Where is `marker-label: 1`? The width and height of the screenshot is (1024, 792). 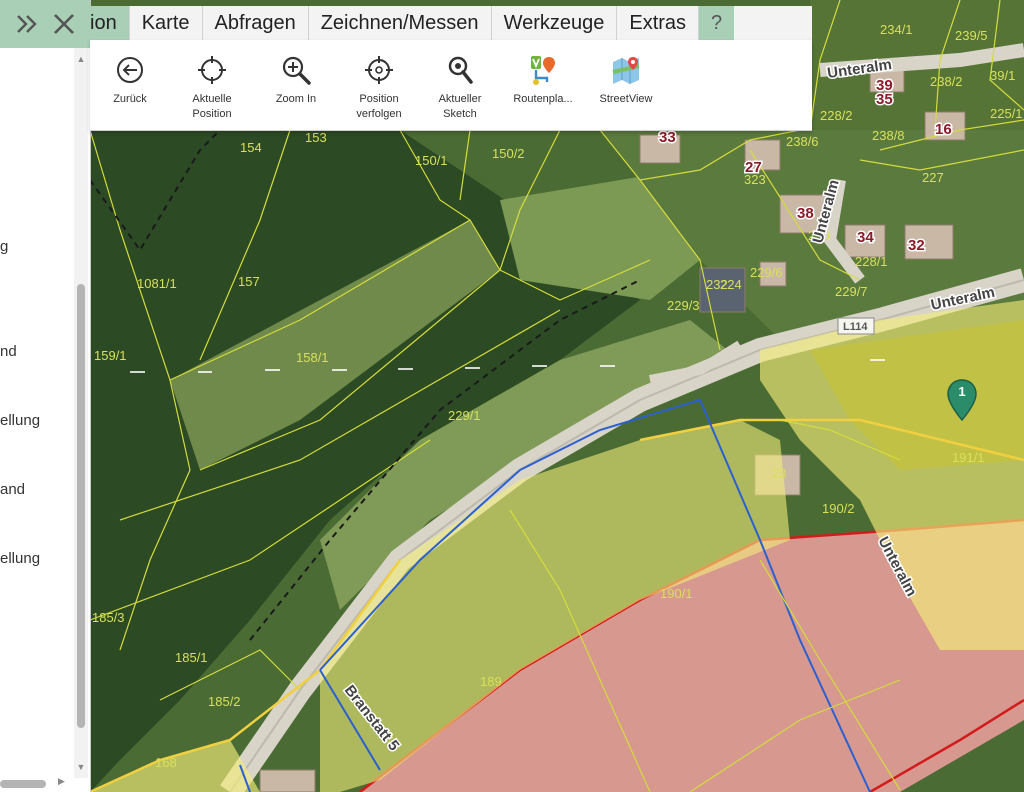 marker-label: 1 is located at coordinates (962, 391).